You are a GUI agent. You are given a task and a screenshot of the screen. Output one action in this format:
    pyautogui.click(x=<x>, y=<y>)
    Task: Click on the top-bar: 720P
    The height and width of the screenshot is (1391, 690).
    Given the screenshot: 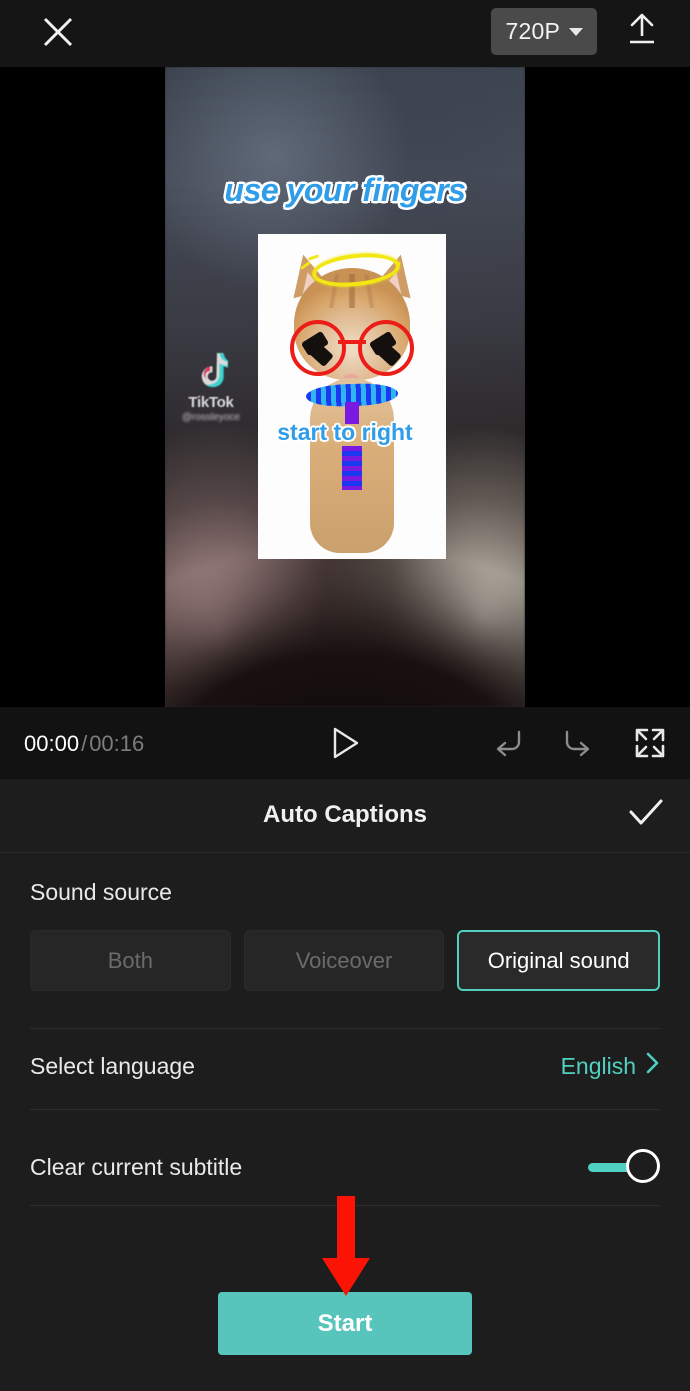 What is the action you would take?
    pyautogui.click(x=345, y=33)
    